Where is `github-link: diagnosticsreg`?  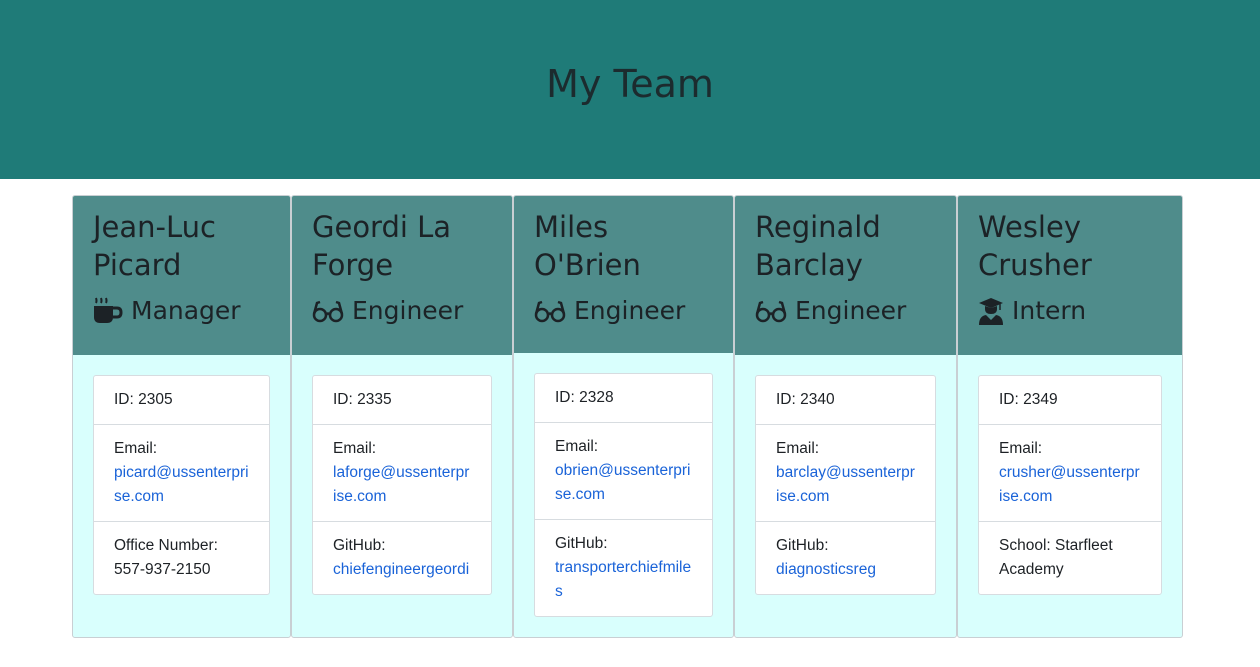
github-link: diagnosticsreg is located at coordinates (826, 569).